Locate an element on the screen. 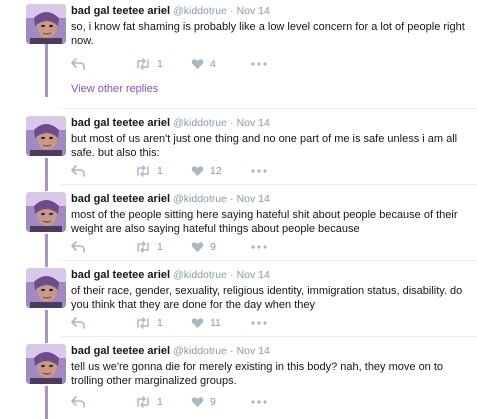 Image resolution: width=477 pixels, height=419 pixels. tweet-actions: 1 12 is located at coordinates (181, 171).